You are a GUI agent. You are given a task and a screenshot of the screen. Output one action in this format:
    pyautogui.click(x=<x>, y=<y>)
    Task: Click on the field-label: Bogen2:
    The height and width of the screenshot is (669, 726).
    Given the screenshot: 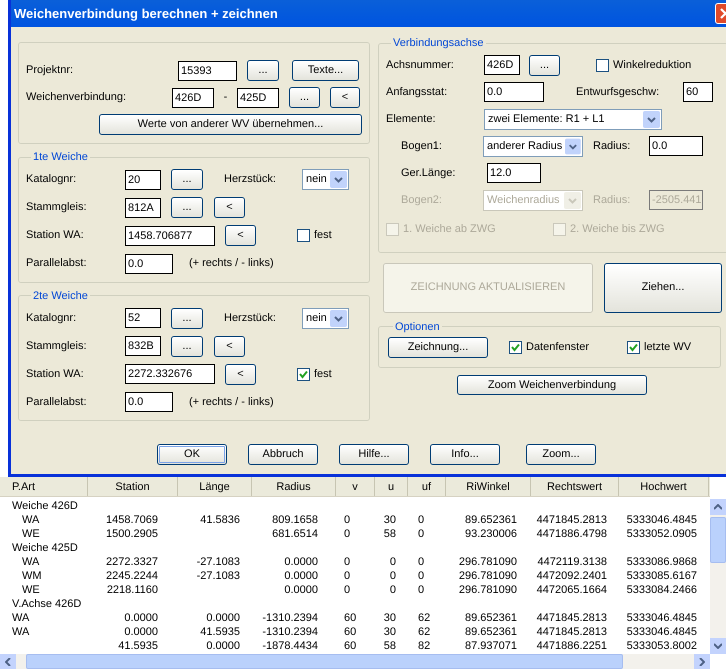 What is the action you would take?
    pyautogui.click(x=422, y=200)
    